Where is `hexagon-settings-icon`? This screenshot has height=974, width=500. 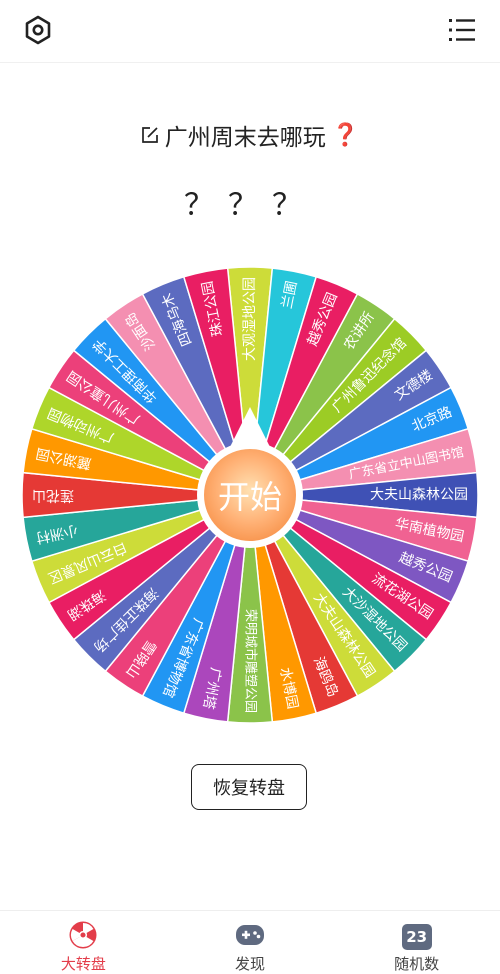 hexagon-settings-icon is located at coordinates (38, 30).